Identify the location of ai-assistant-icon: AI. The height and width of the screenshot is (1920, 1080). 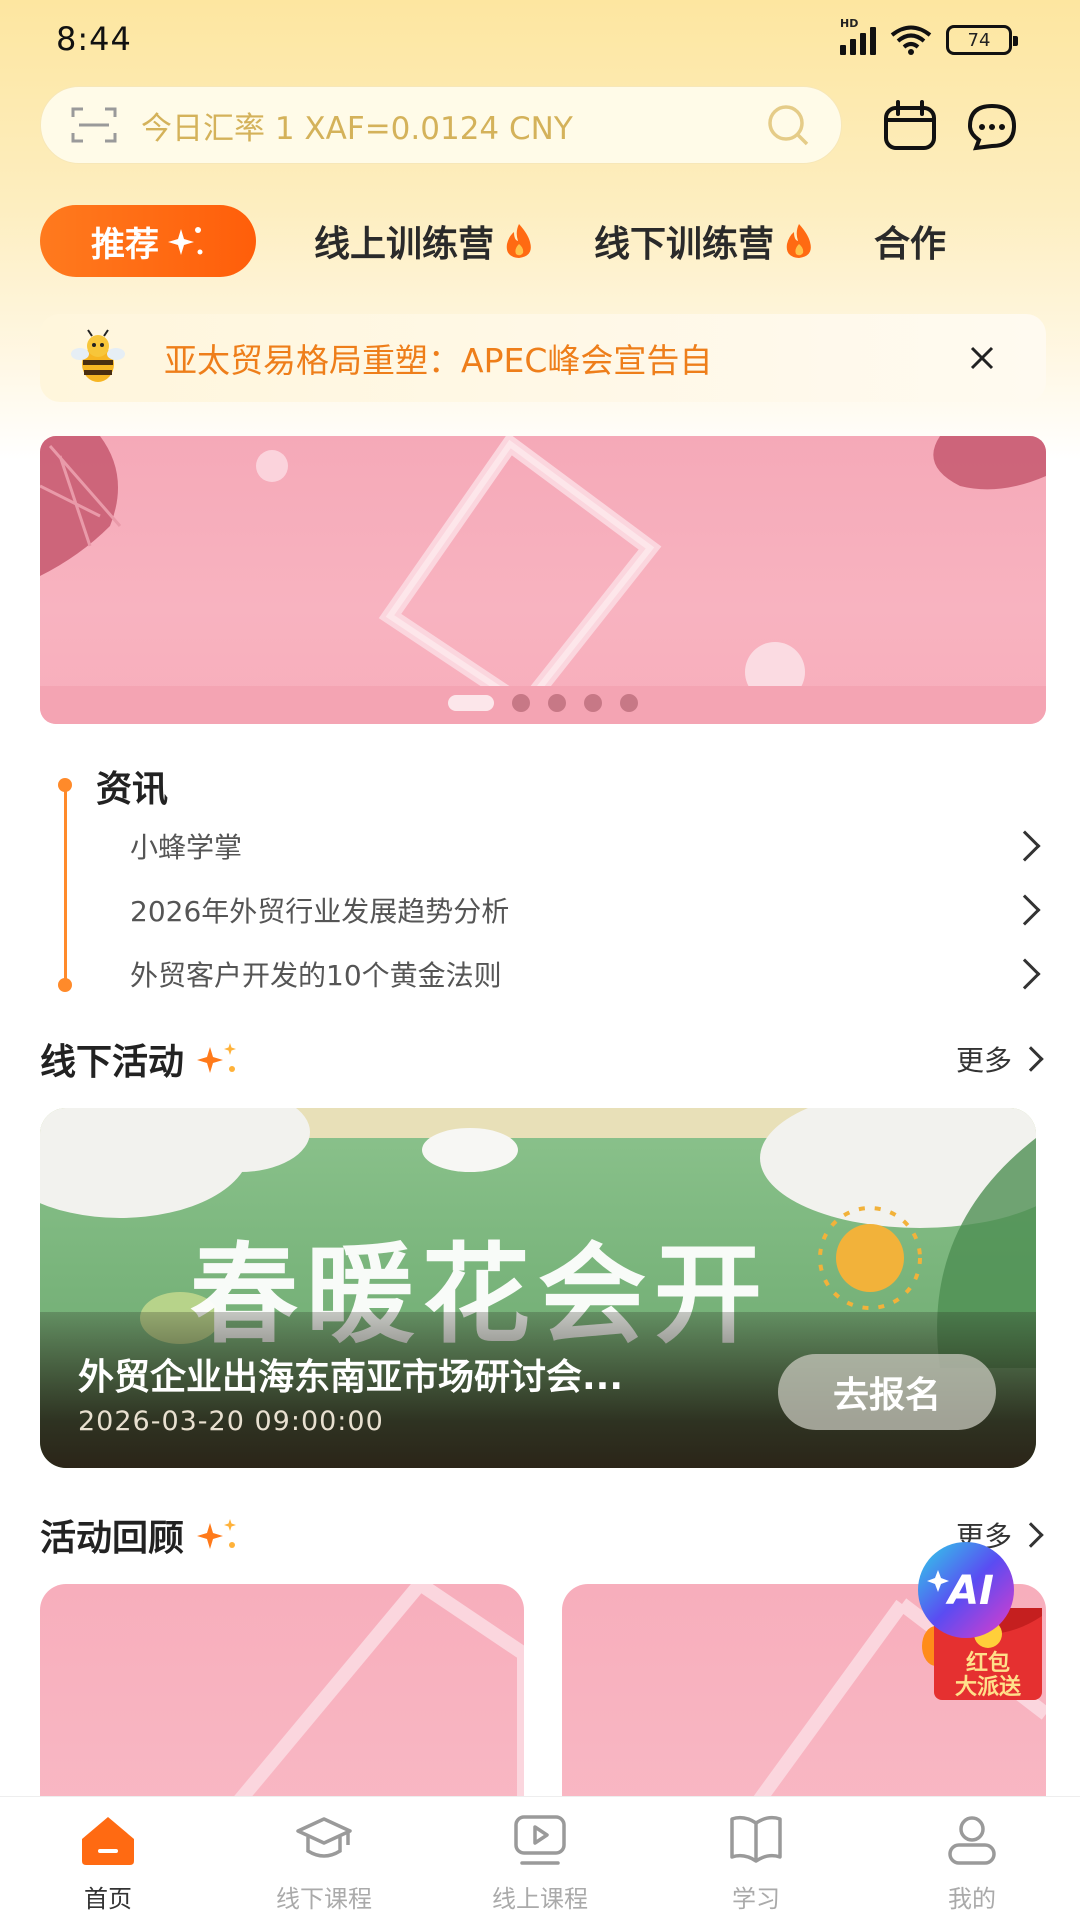
(966, 1590).